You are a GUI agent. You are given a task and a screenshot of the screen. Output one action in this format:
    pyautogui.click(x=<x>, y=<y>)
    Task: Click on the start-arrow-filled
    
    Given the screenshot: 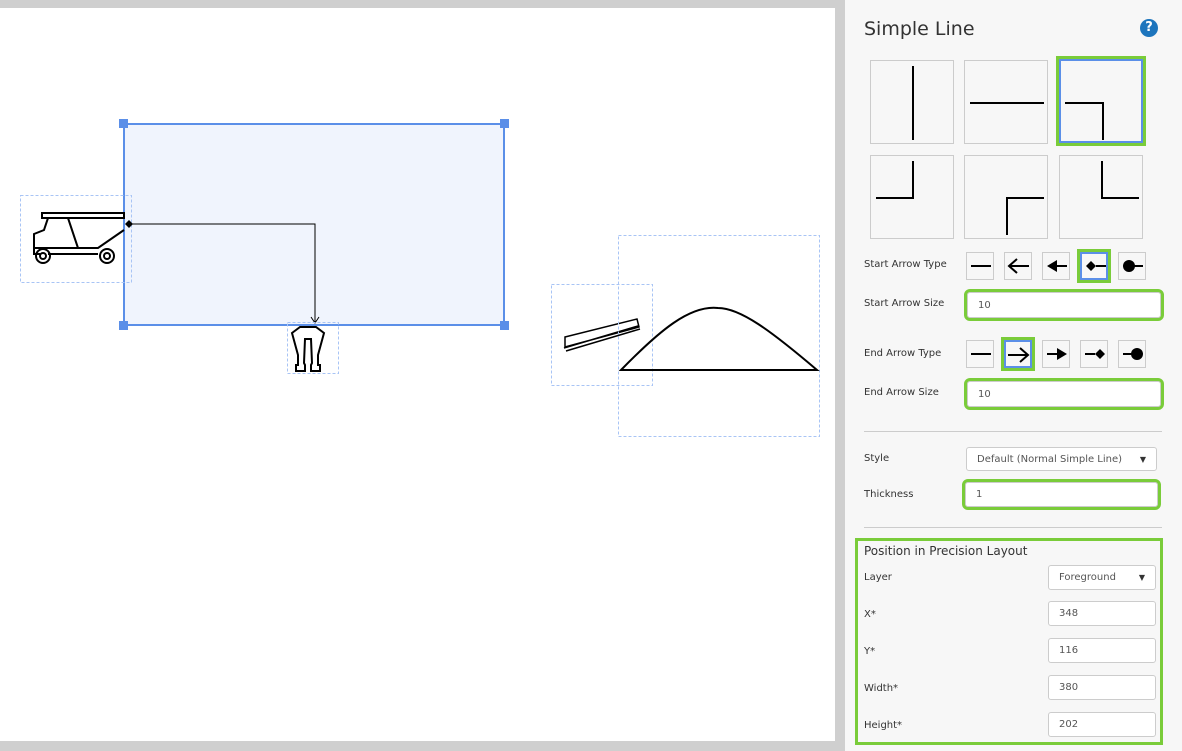 What is the action you would take?
    pyautogui.click(x=1056, y=266)
    